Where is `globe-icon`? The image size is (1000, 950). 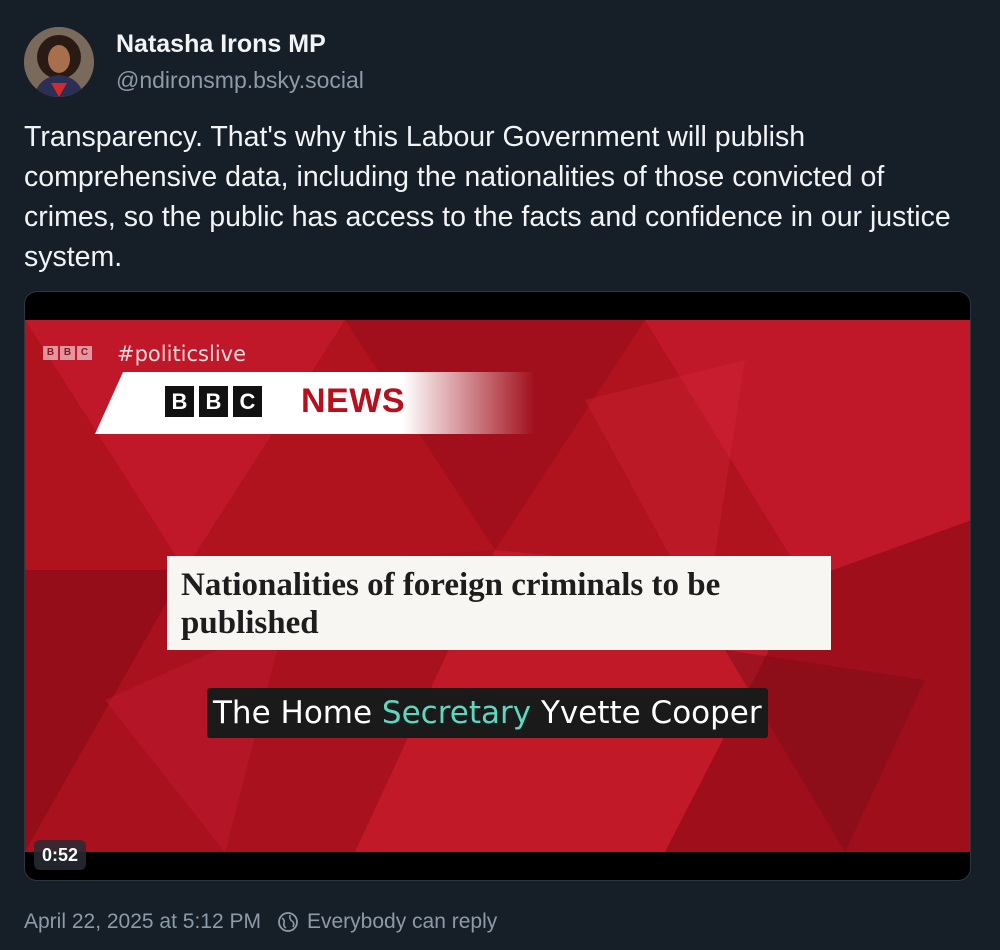 globe-icon is located at coordinates (288, 922).